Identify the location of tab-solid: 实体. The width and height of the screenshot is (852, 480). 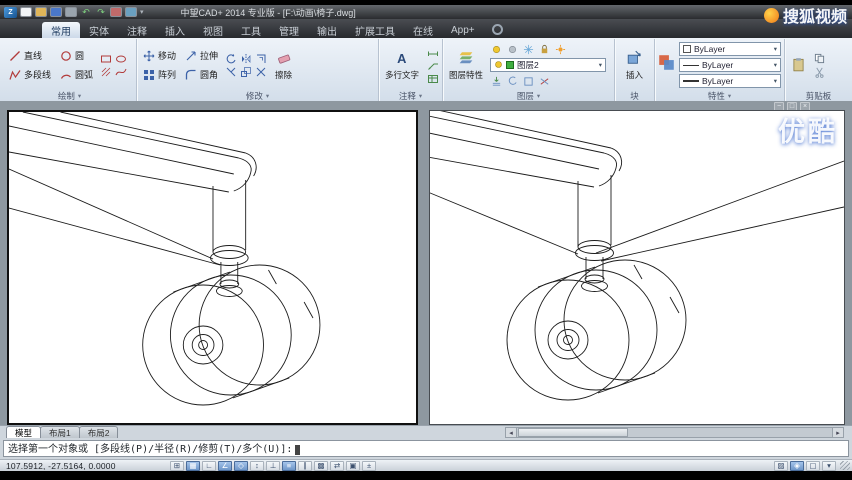
(99, 30).